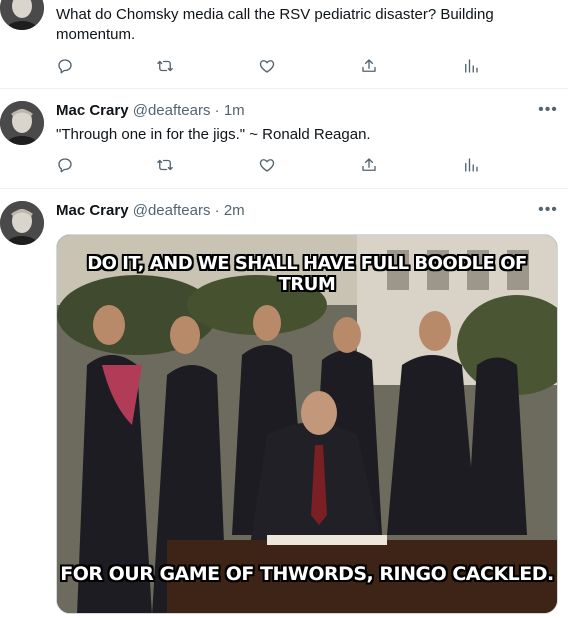  What do you see at coordinates (92, 210) in the screenshot?
I see `display-name: Mac Crary` at bounding box center [92, 210].